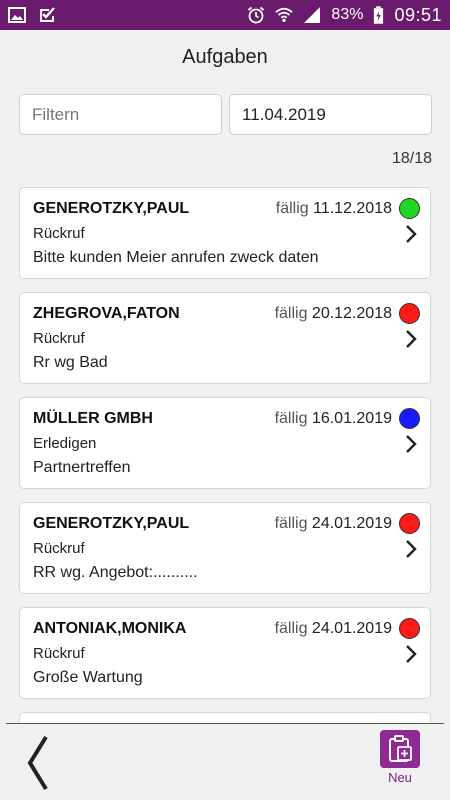  Describe the element at coordinates (284, 15) in the screenshot. I see `wifi-icon` at that location.